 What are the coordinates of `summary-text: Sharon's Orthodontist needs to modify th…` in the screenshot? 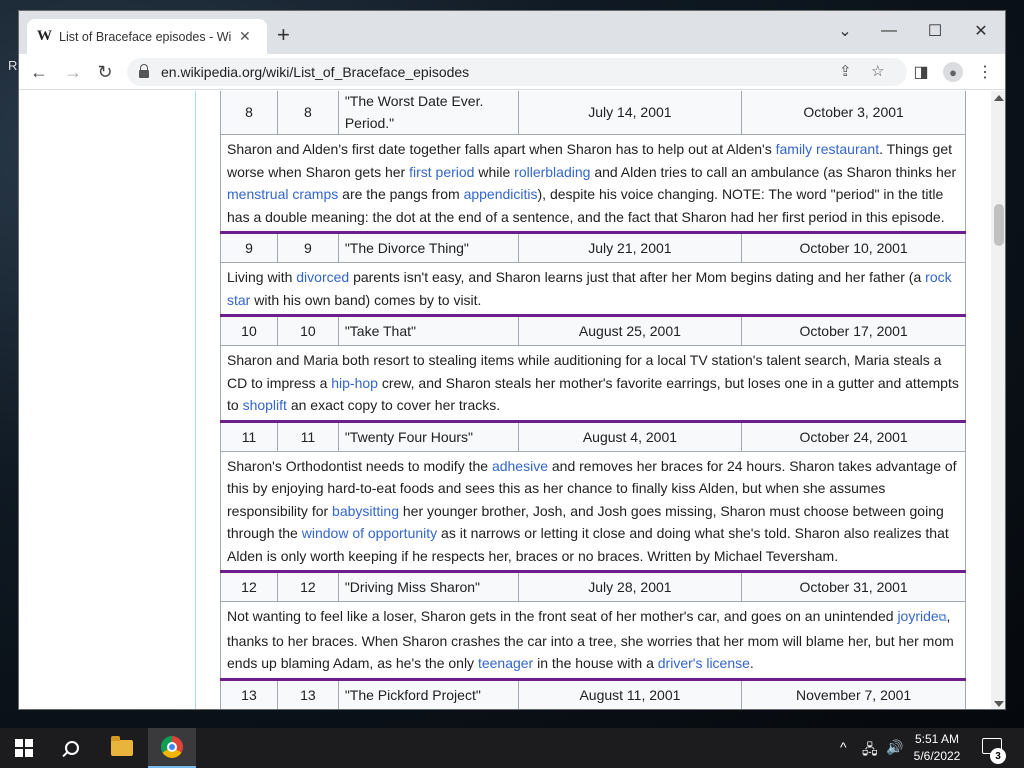 It's located at (359, 465).